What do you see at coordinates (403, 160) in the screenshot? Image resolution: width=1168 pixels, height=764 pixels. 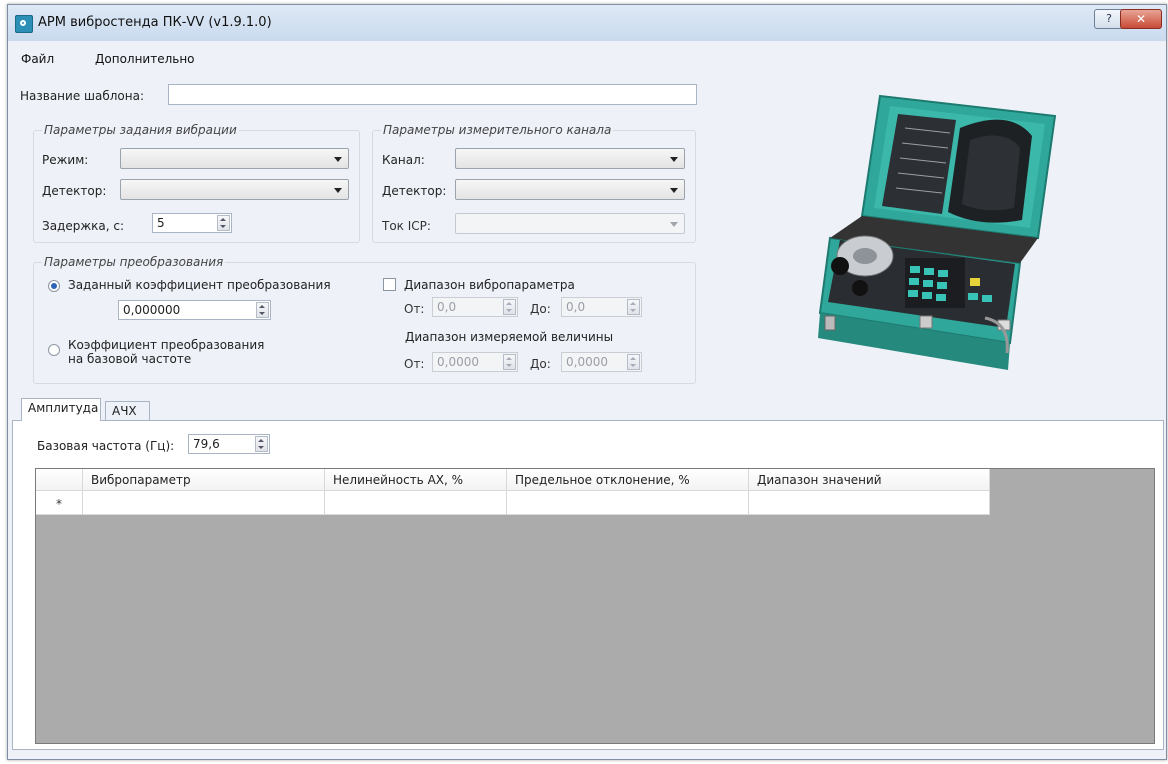 I see `channel-label: Канал:` at bounding box center [403, 160].